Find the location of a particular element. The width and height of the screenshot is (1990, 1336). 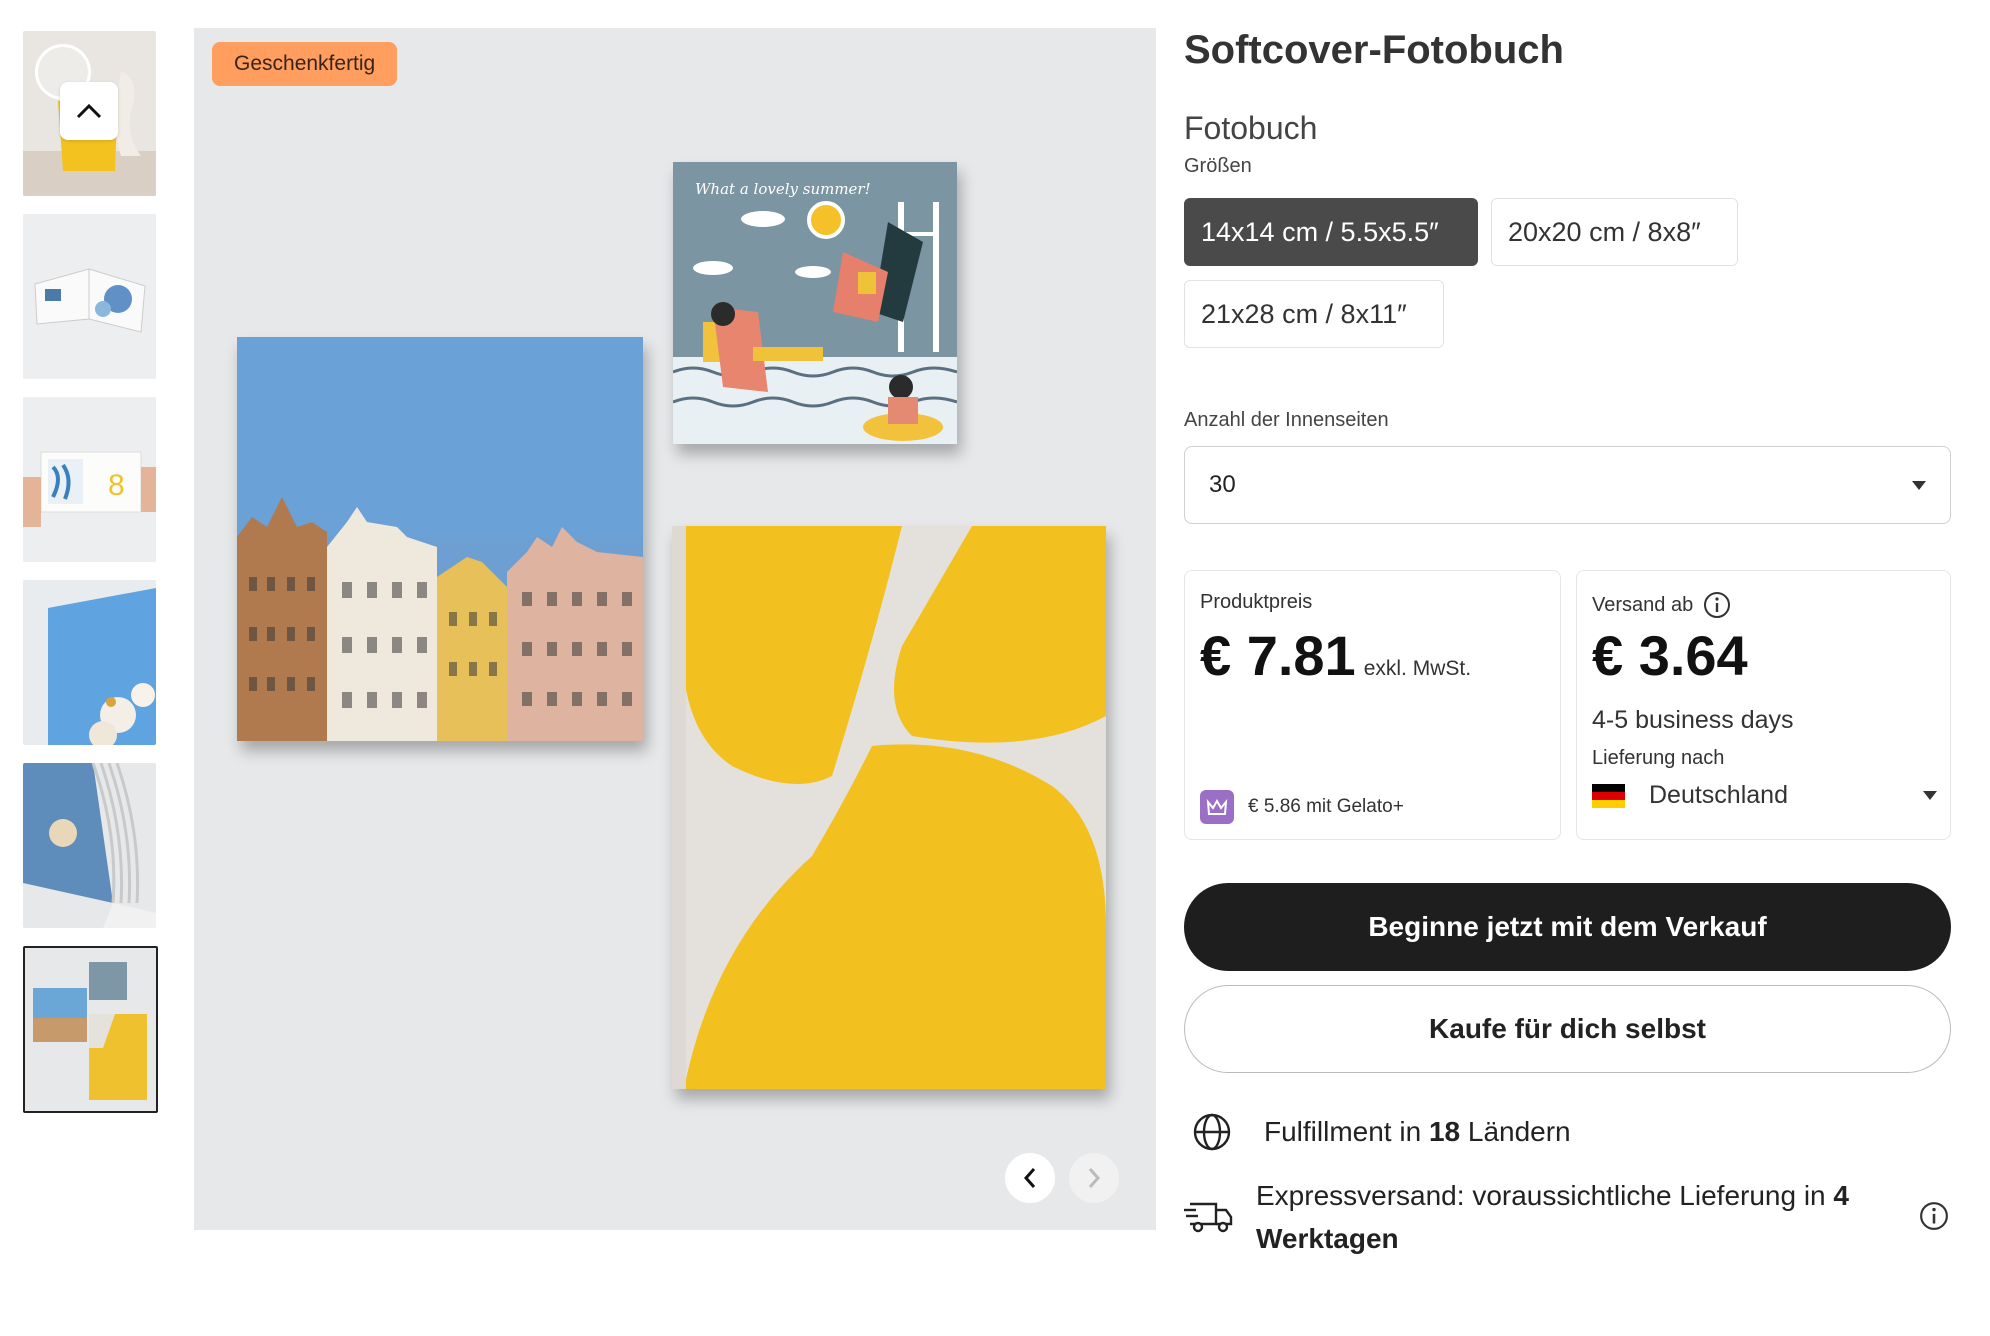

gift-ready-badge: Geschenkfertig is located at coordinates (305, 64).